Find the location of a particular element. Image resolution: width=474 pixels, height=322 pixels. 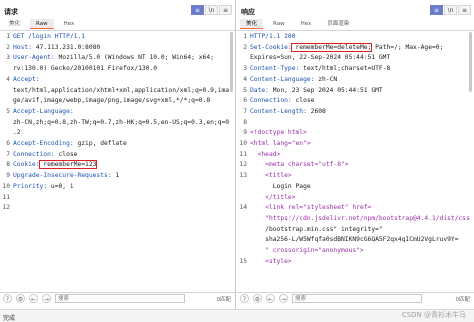

line-number: 9 is located at coordinates (8, 176).